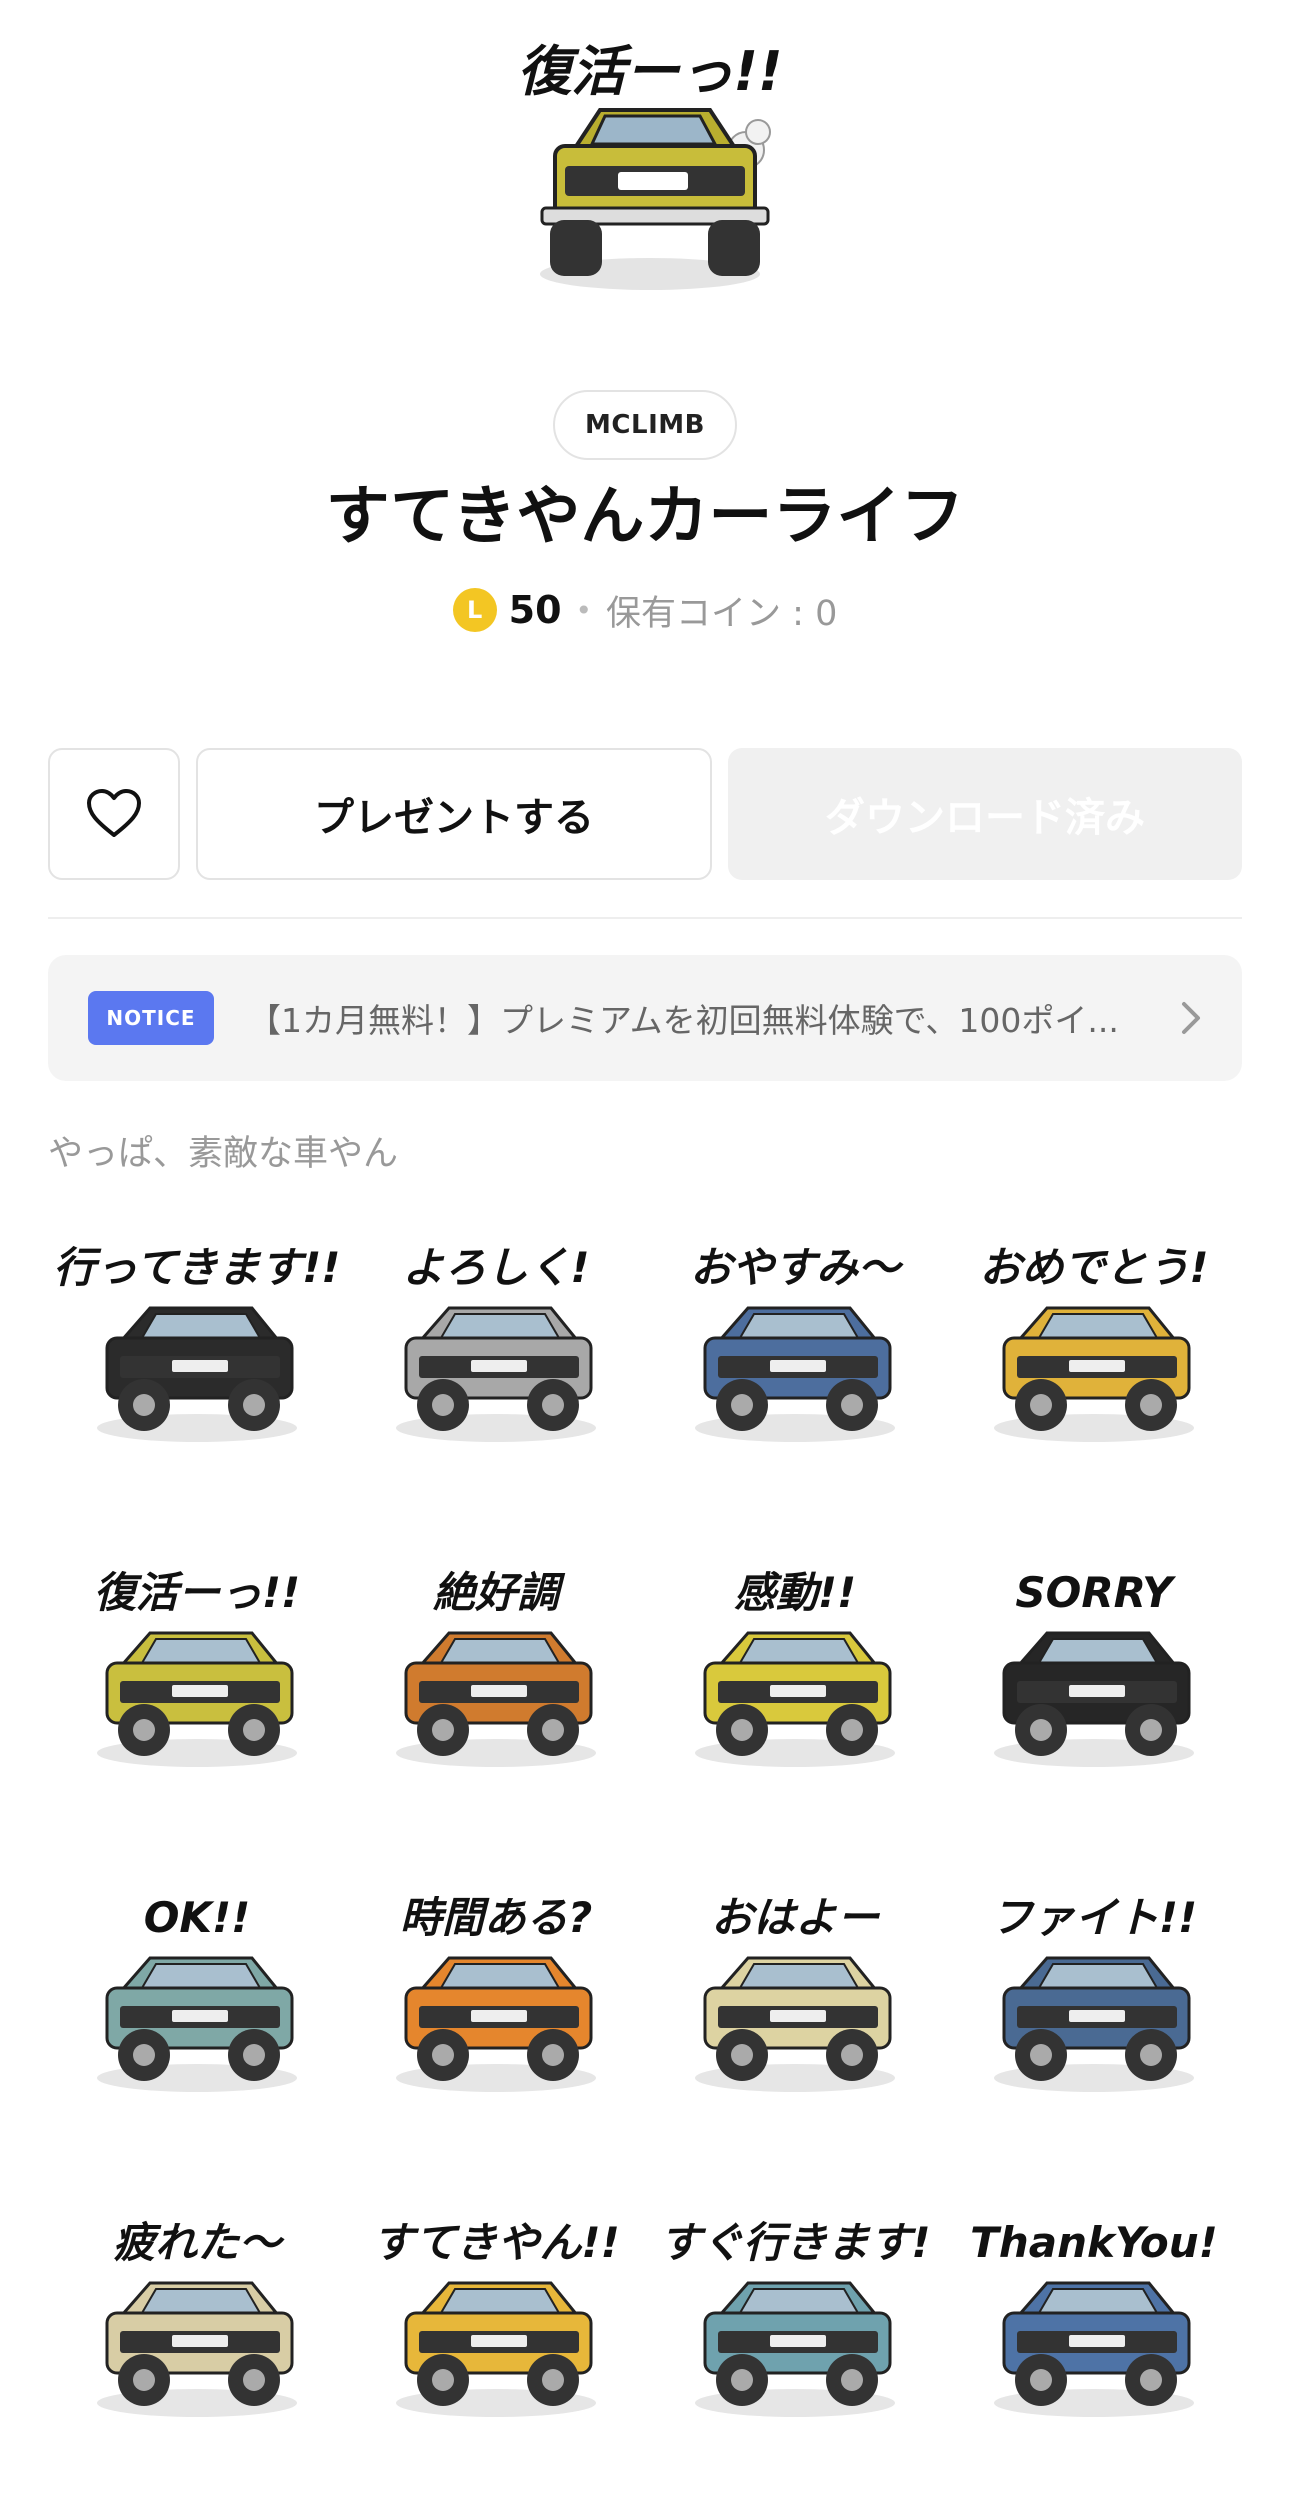 This screenshot has height=2515, width=1290. Describe the element at coordinates (985, 814) in the screenshot. I see `downloaded-button: ダウンロード済み` at that location.